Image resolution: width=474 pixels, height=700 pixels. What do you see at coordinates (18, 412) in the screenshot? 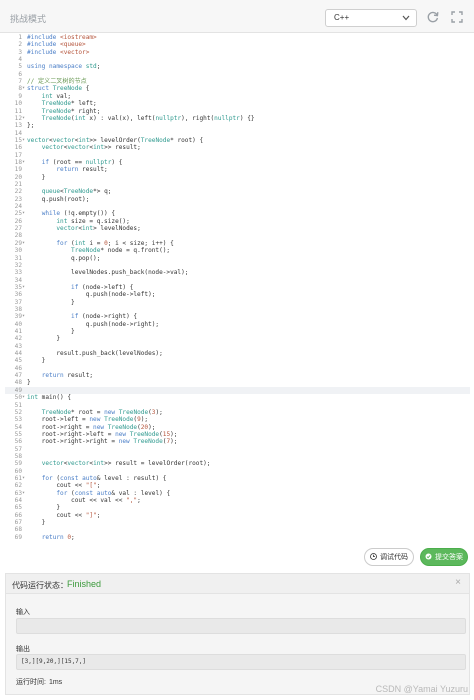
I see `line-number: 52` at bounding box center [18, 412].